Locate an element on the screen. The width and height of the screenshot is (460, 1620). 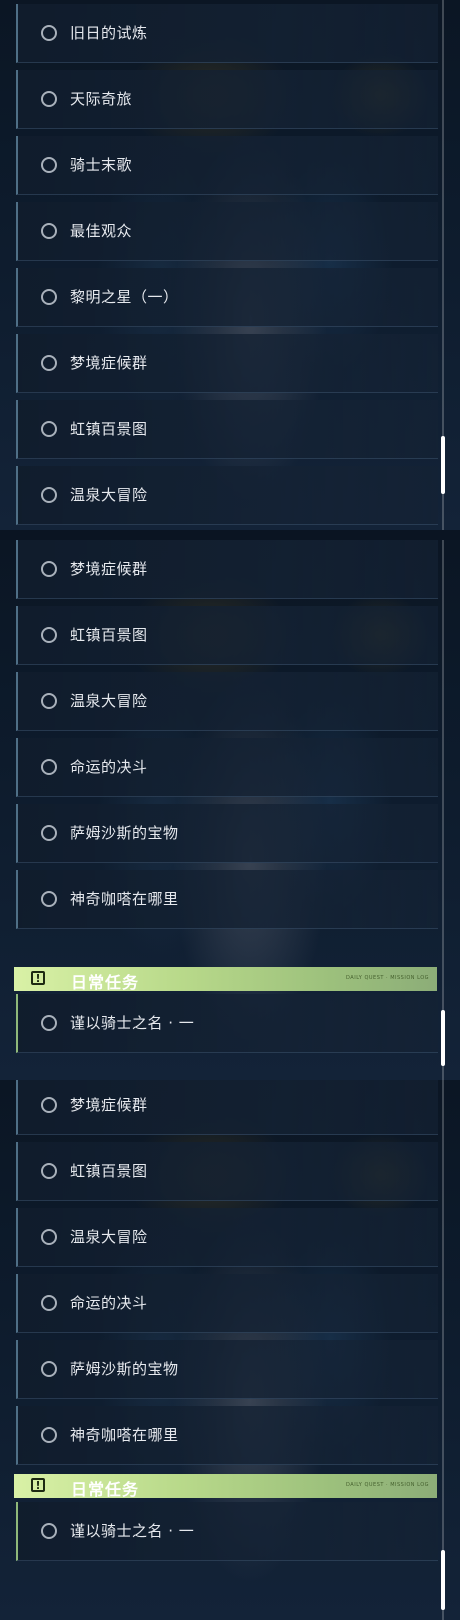
quest-label: 旧日的试炼 is located at coordinates (109, 33).